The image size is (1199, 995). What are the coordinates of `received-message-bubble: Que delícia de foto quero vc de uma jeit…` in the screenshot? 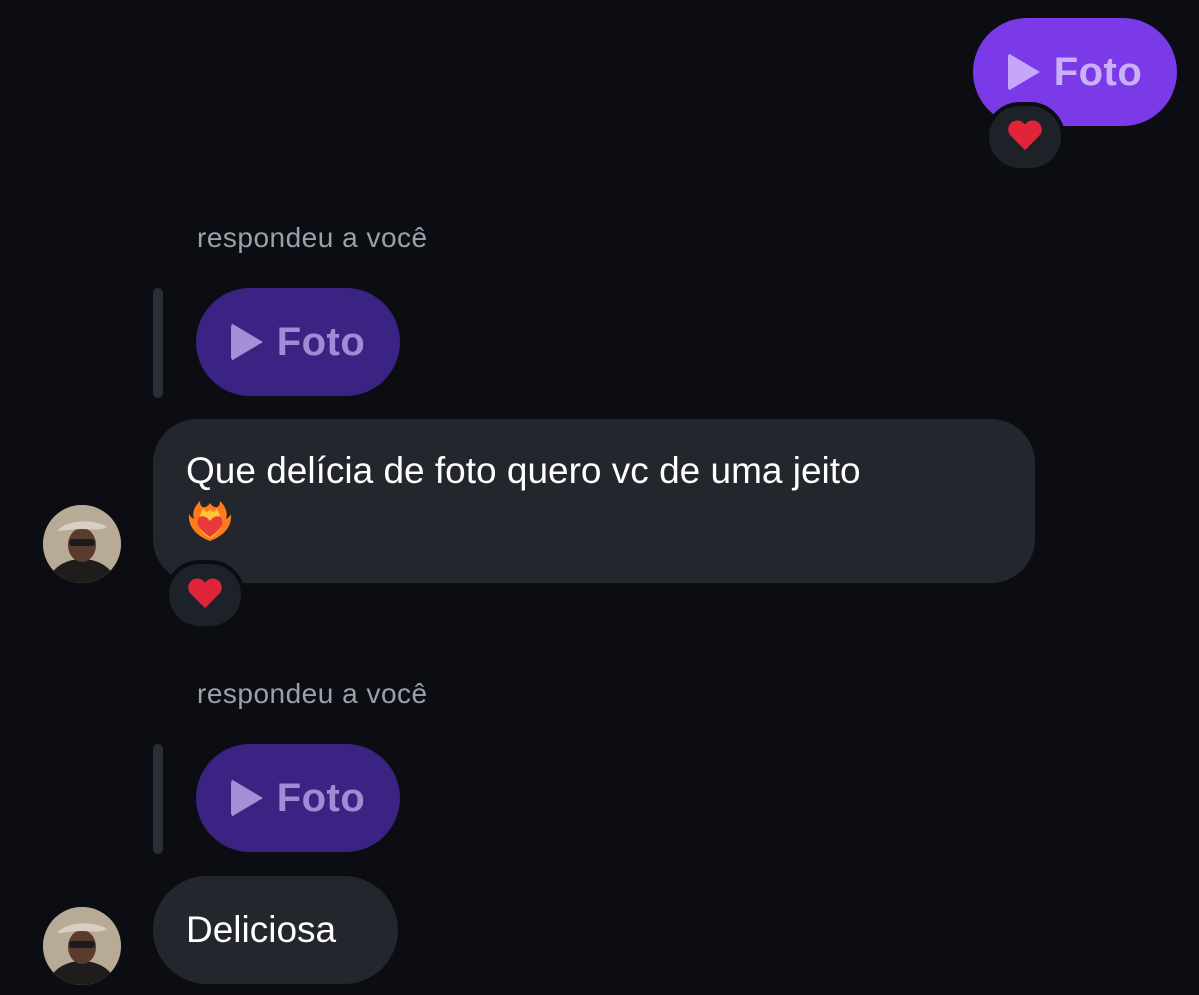 It's located at (594, 501).